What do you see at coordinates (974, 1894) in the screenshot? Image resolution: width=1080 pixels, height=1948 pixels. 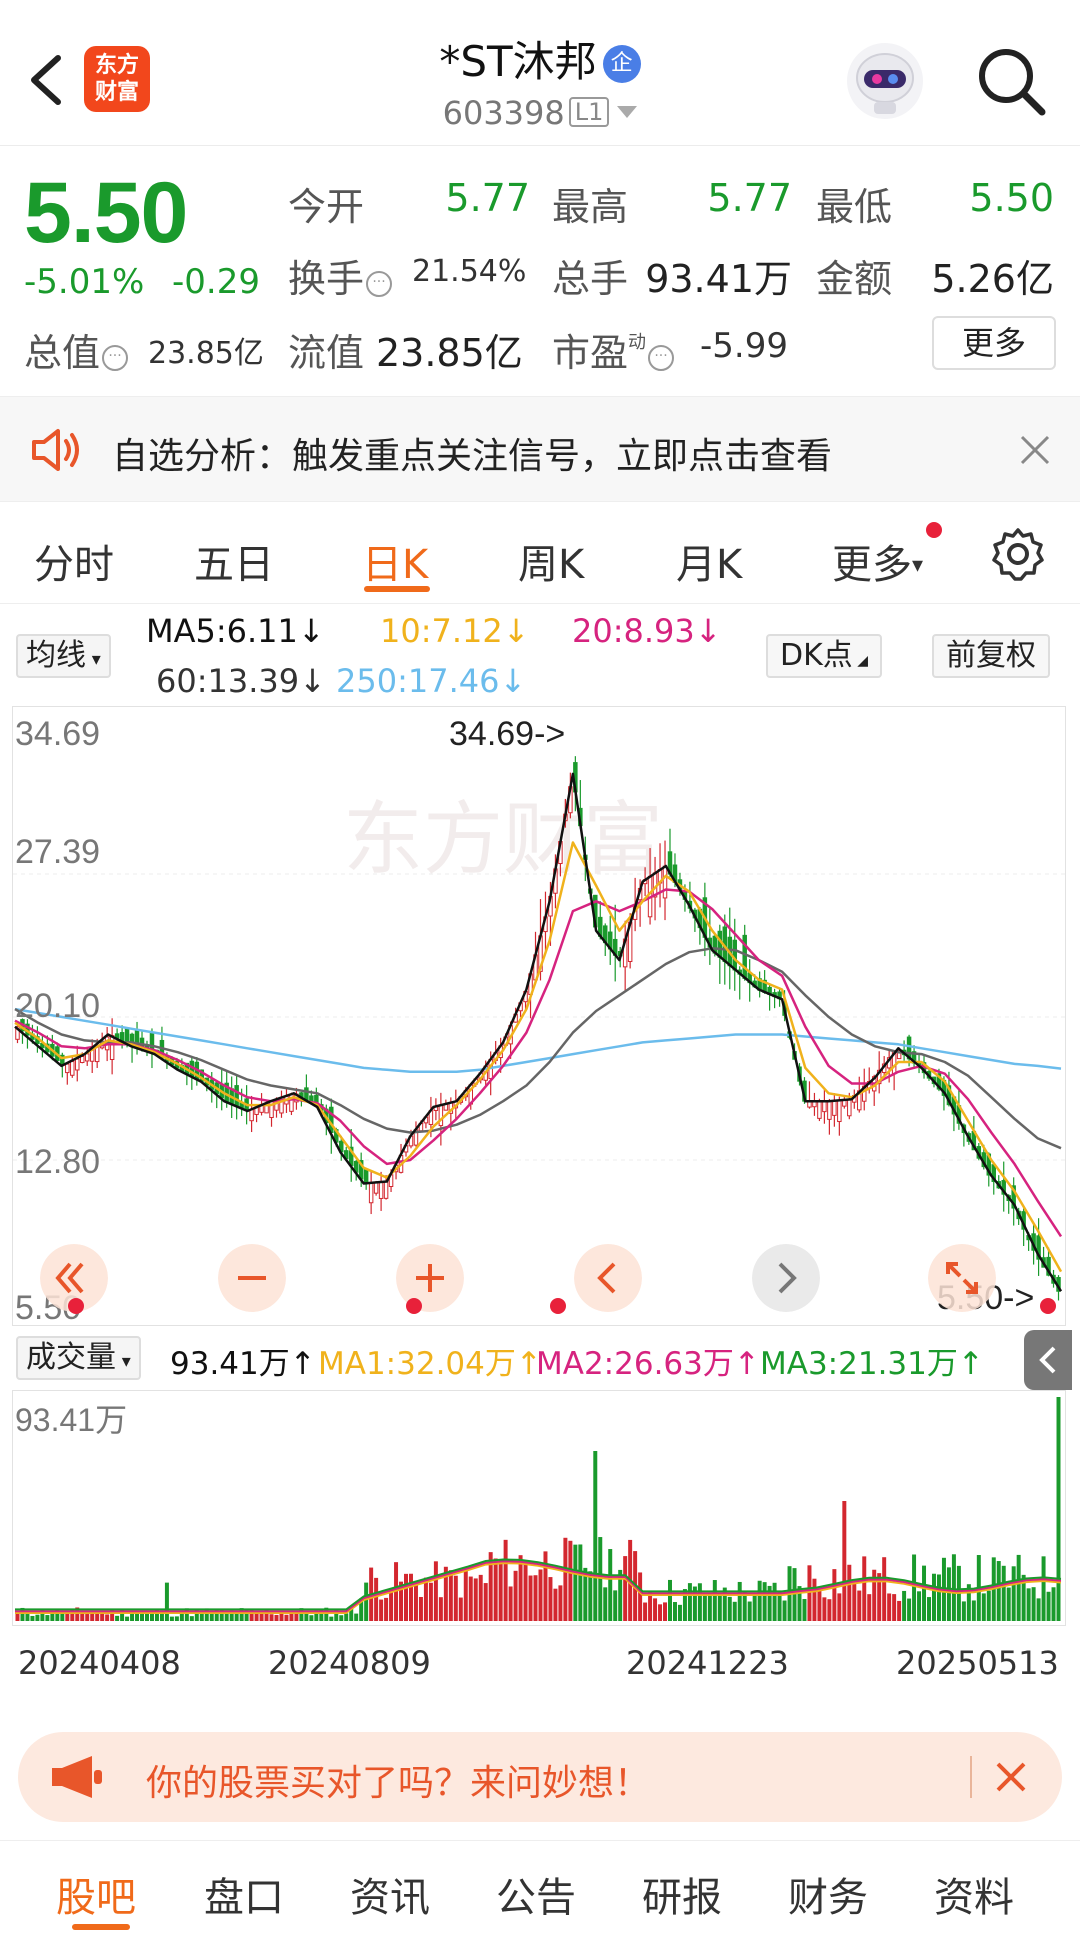 I see `tab-profile: 资料` at bounding box center [974, 1894].